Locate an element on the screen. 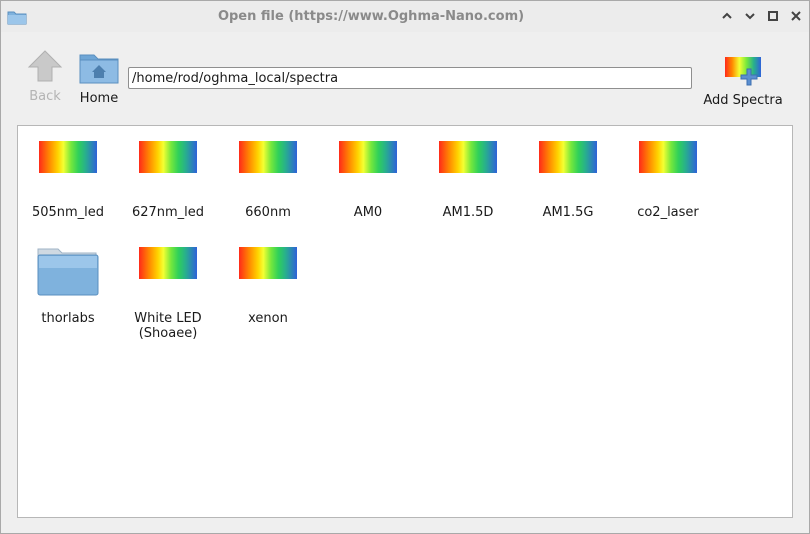 Image resolution: width=810 pixels, height=534 pixels. file-label: co2_laser is located at coordinates (668, 212).